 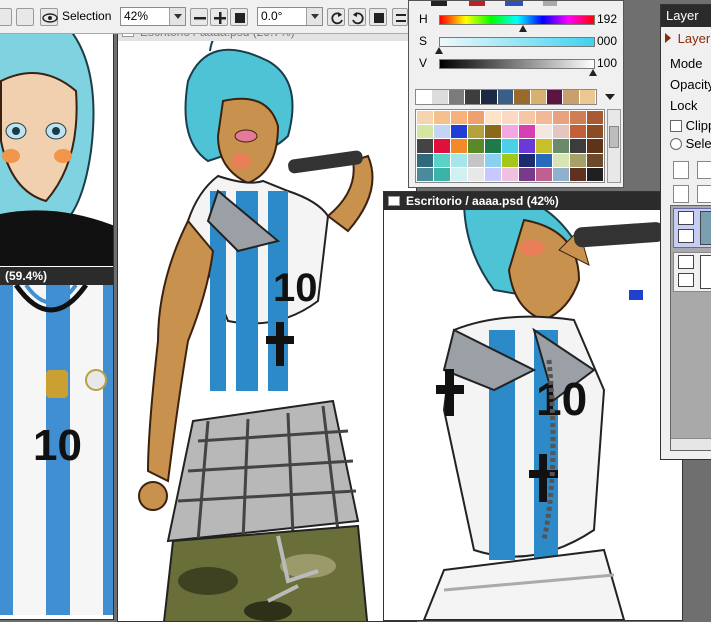 What do you see at coordinates (49, 17) in the screenshot?
I see `eye-icon` at bounding box center [49, 17].